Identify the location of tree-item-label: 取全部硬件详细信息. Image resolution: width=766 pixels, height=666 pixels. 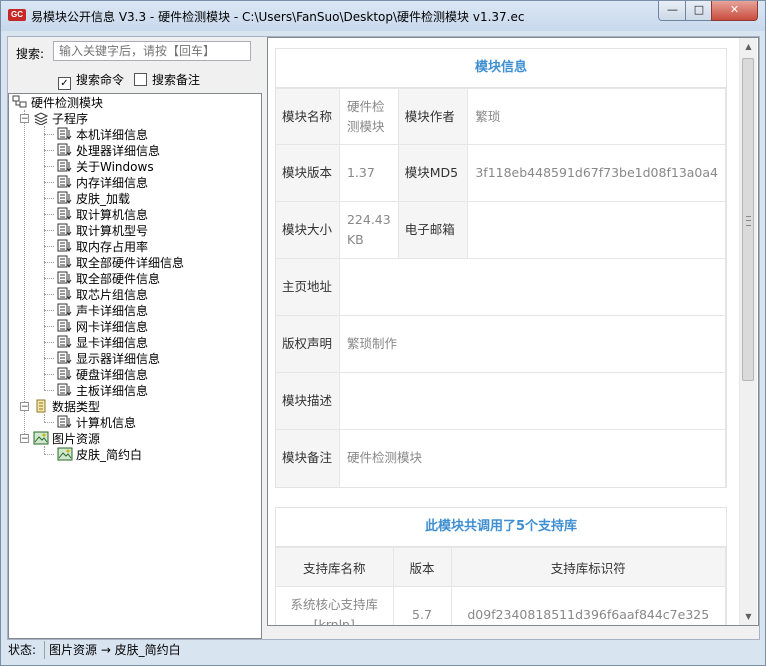
(130, 263).